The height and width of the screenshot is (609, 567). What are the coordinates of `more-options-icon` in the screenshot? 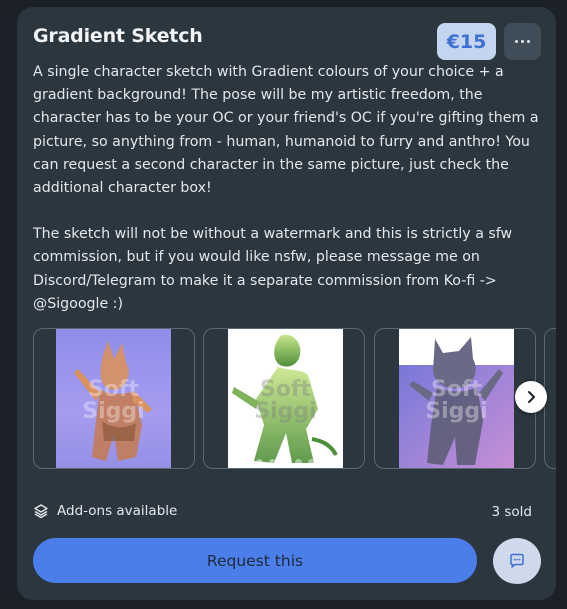 It's located at (522, 41).